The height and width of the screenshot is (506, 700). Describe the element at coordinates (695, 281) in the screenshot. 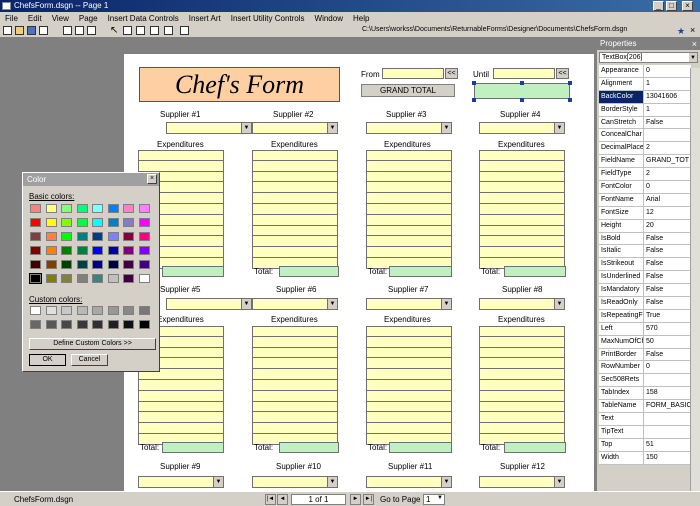

I see `properties-scrollbar` at that location.